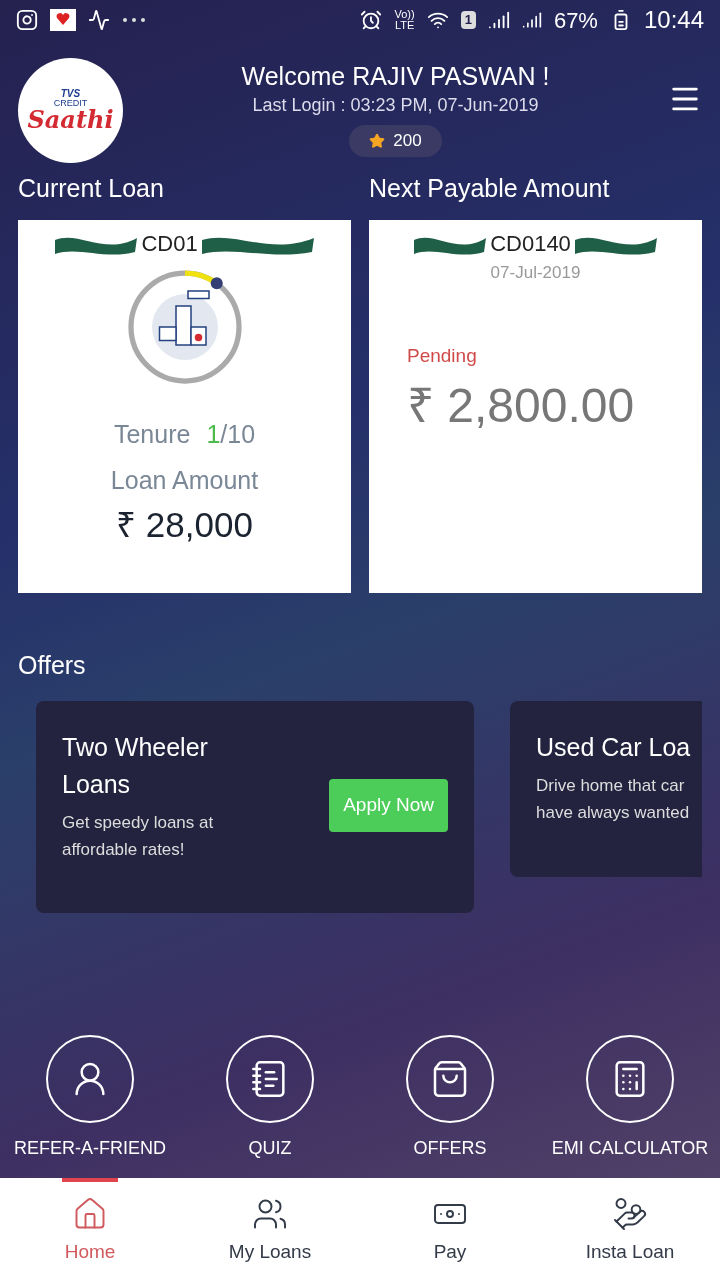 Image resolution: width=720 pixels, height=1280 pixels. I want to click on offer-title: Loans, so click(97, 784).